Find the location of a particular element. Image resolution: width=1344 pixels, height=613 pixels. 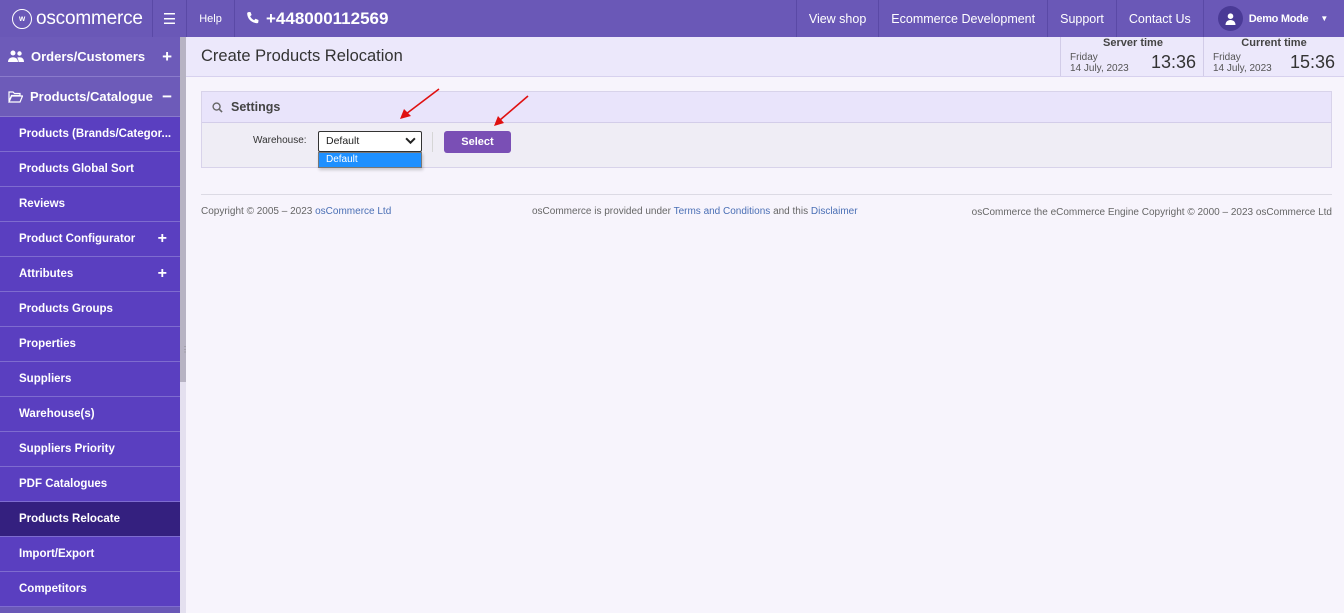

user-icon is located at coordinates (1230, 18).